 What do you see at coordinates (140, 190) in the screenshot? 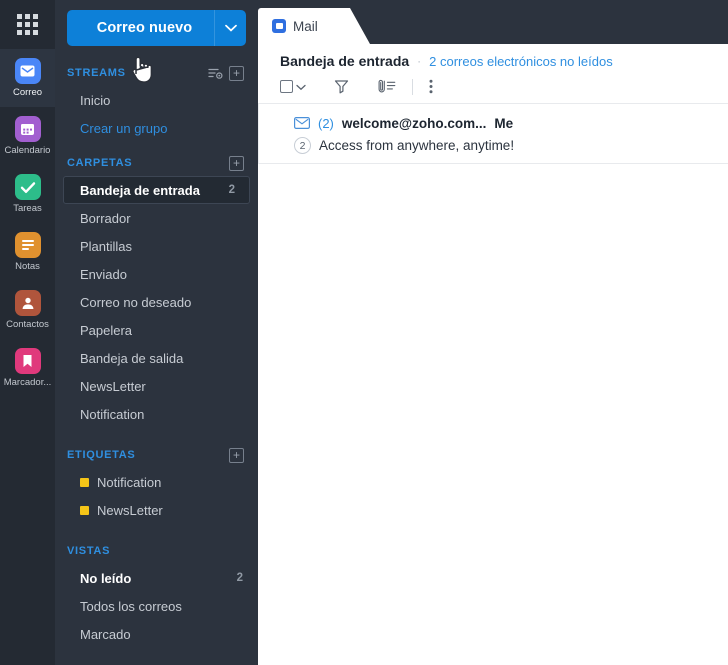
I see `sidebar-item-label: Bandeja de entrada` at bounding box center [140, 190].